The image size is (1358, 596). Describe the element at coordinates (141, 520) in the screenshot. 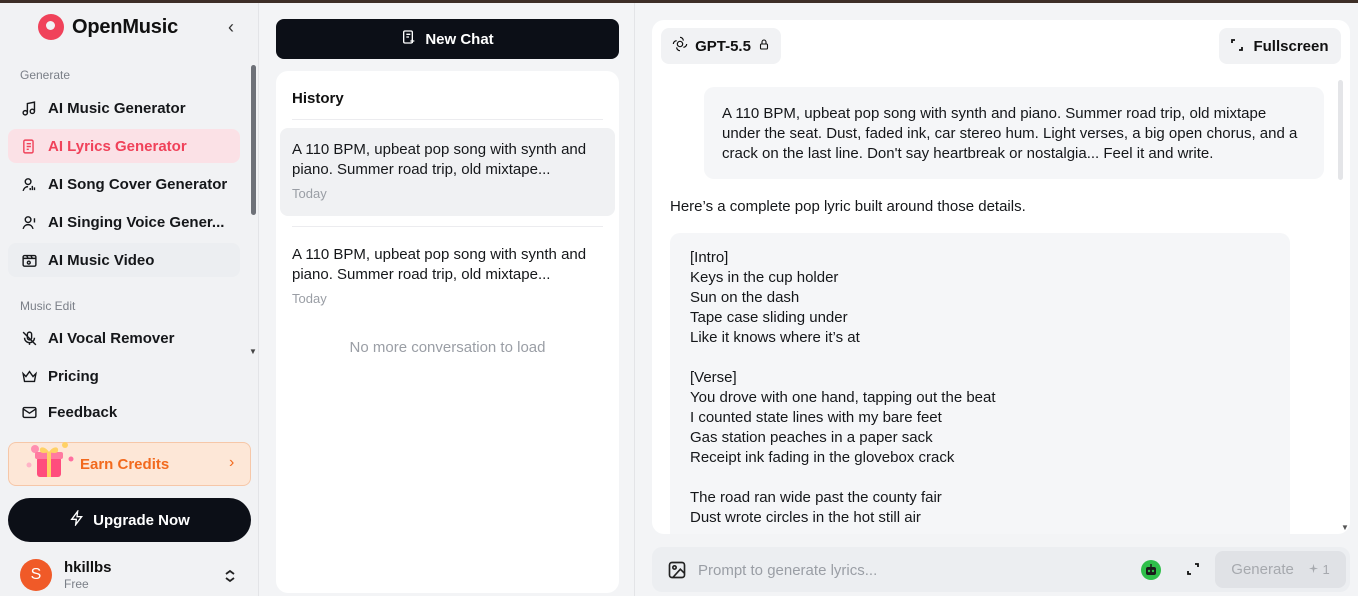

I see `upgrade-now-label: Upgrade Now` at that location.